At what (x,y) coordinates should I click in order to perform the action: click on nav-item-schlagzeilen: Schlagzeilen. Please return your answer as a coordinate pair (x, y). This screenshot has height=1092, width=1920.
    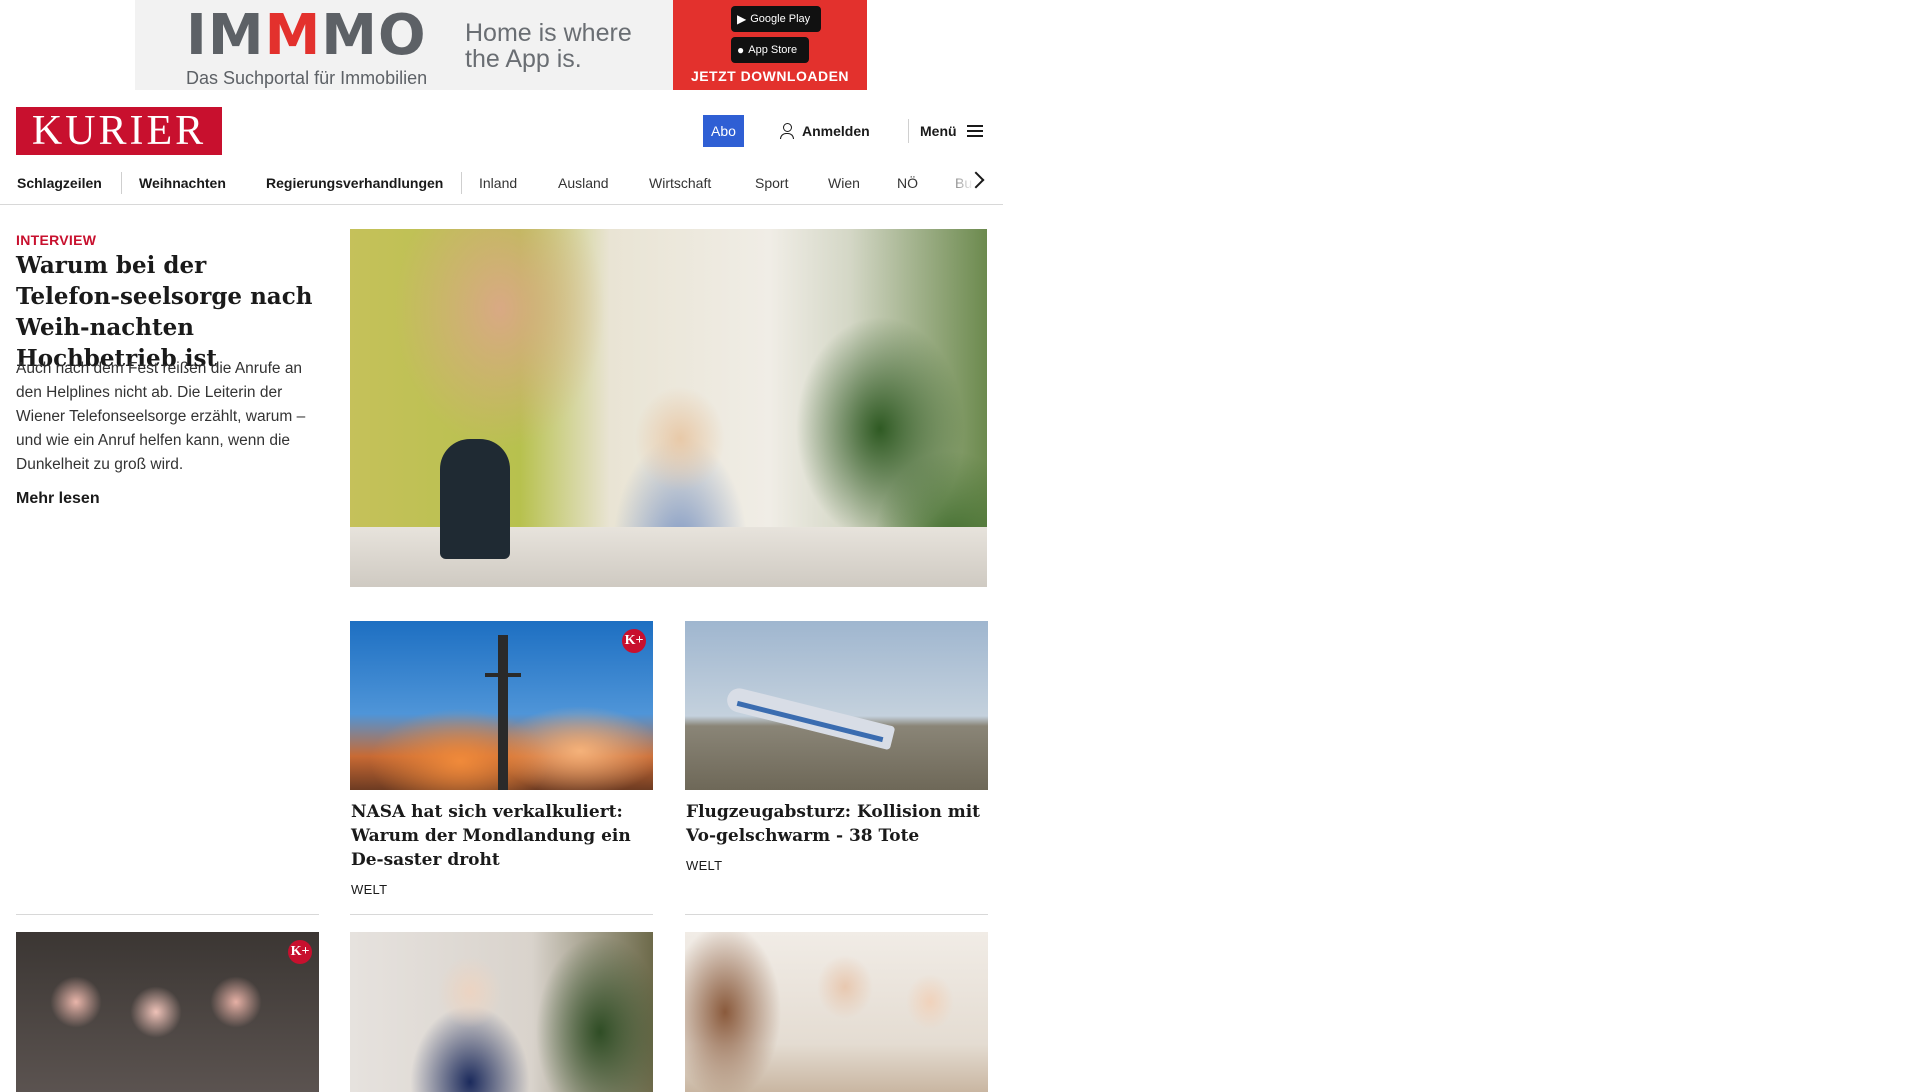
    Looking at the image, I should click on (59, 183).